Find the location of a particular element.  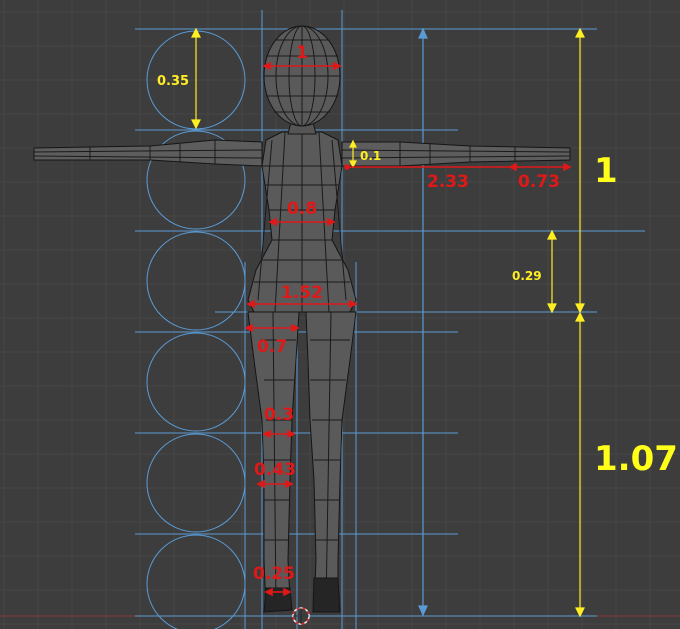

head-circle-height-label: 0.35 is located at coordinates (173, 81).